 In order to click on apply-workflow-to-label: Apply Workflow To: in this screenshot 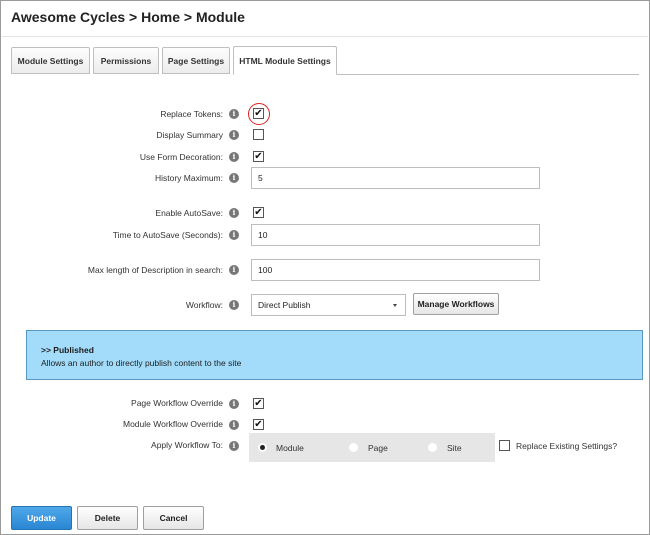, I will do `click(187, 445)`.